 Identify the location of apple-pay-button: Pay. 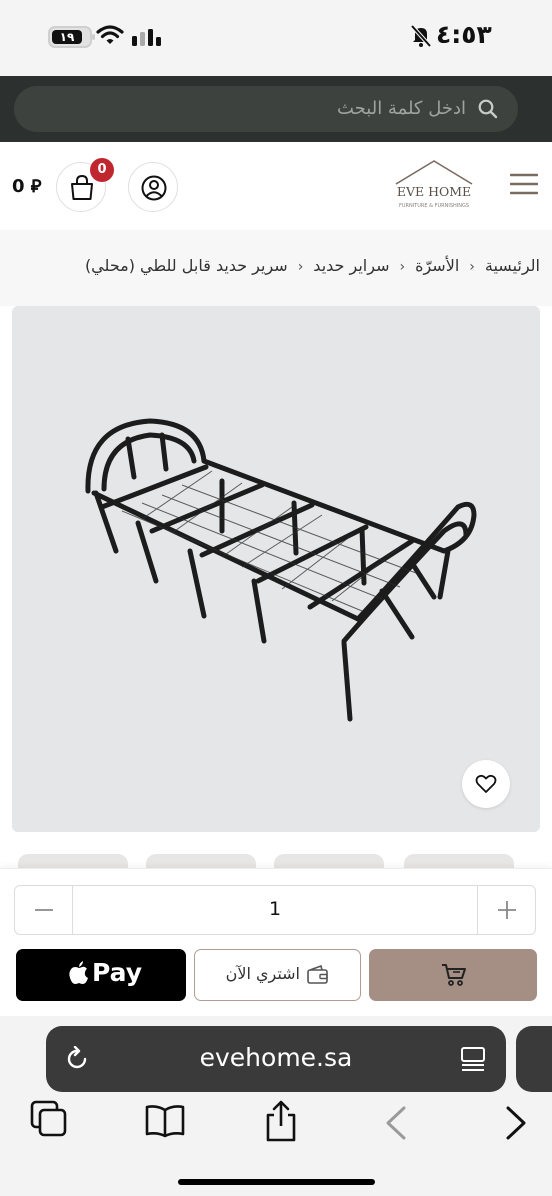
(101, 975).